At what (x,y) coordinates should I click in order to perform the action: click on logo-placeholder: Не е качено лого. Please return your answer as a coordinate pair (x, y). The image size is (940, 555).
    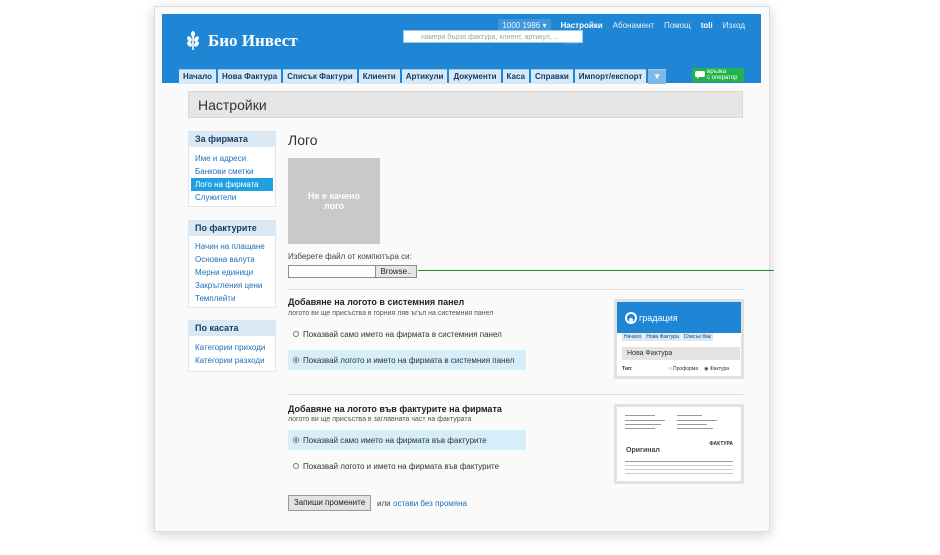
    Looking at the image, I should click on (334, 201).